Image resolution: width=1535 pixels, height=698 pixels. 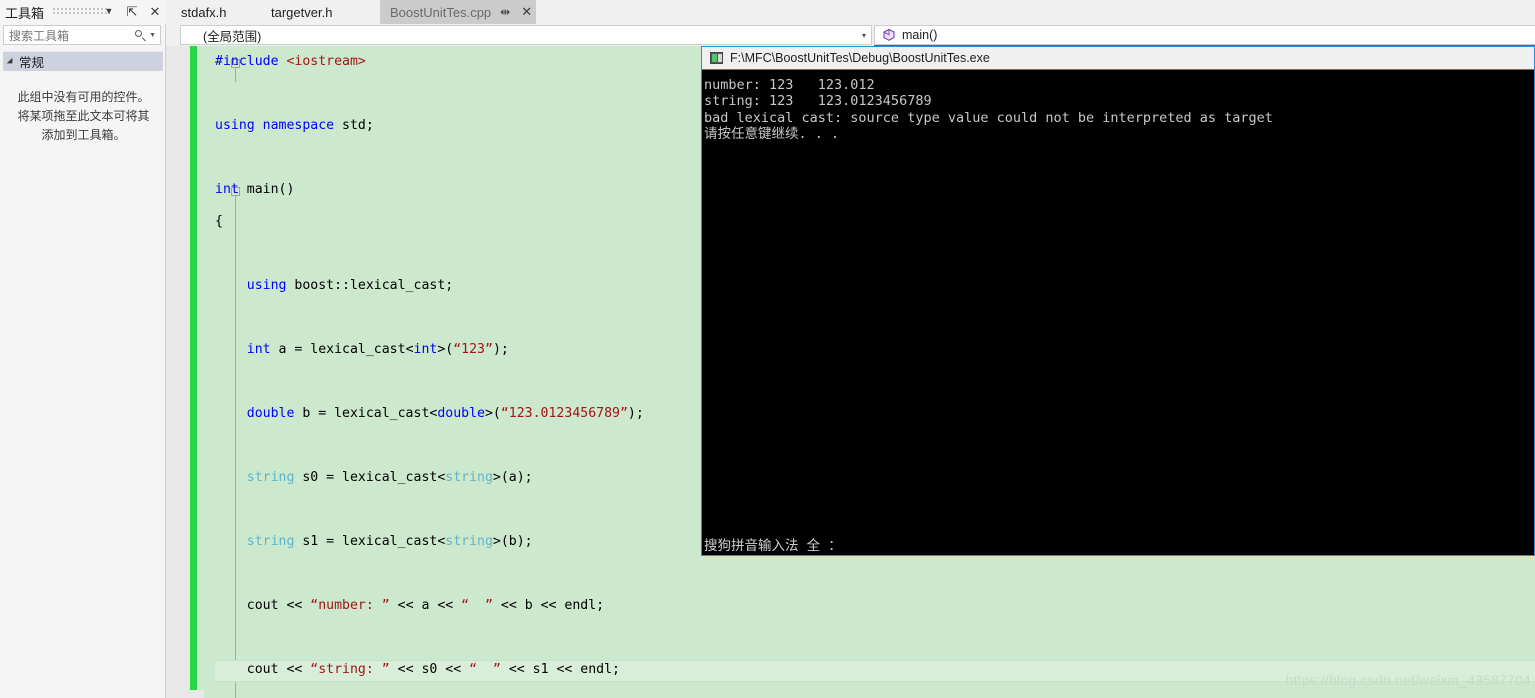 I want to click on tab-label: targetver.h, so click(x=302, y=12).